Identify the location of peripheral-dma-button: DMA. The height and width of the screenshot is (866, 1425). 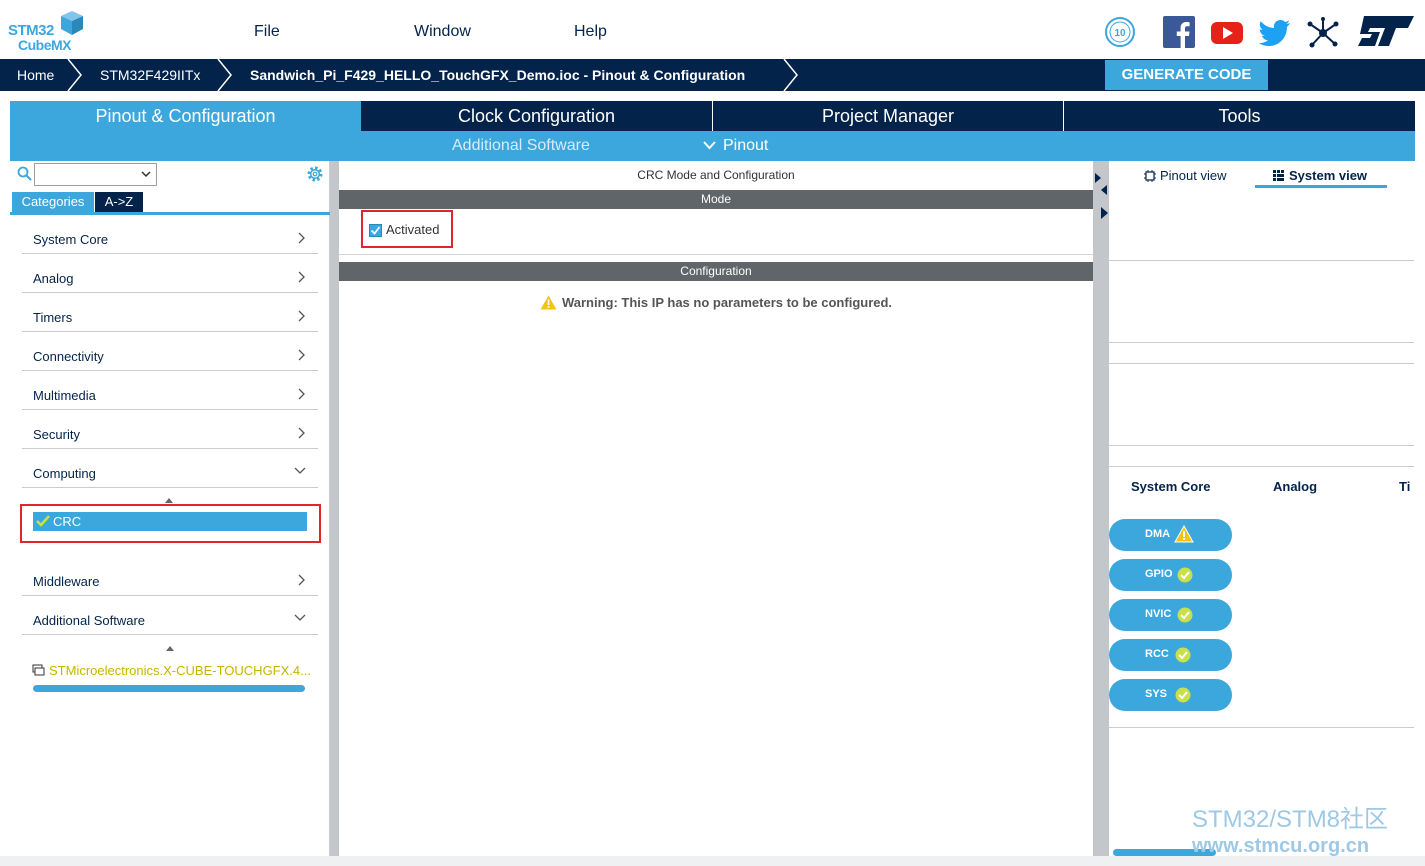
(1170, 535).